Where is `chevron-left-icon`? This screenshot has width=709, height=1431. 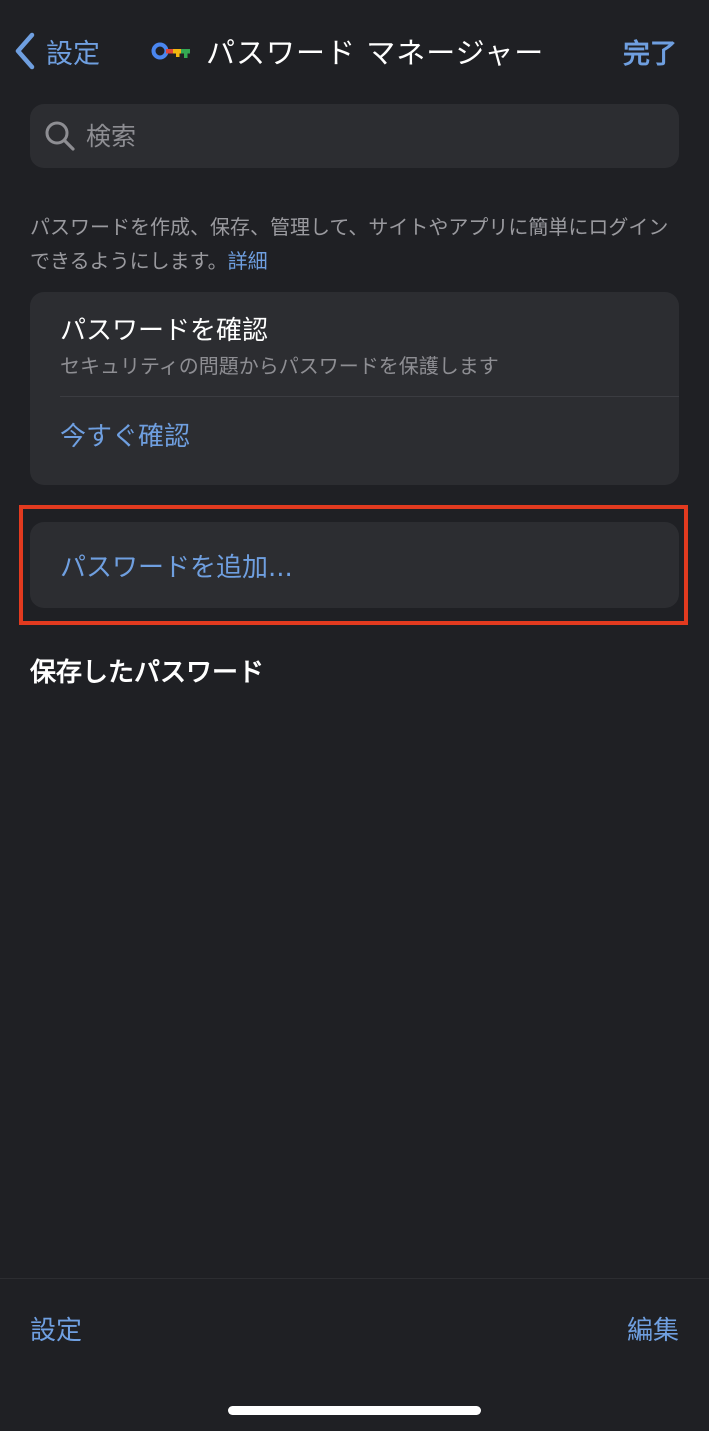
chevron-left-icon is located at coordinates (25, 51).